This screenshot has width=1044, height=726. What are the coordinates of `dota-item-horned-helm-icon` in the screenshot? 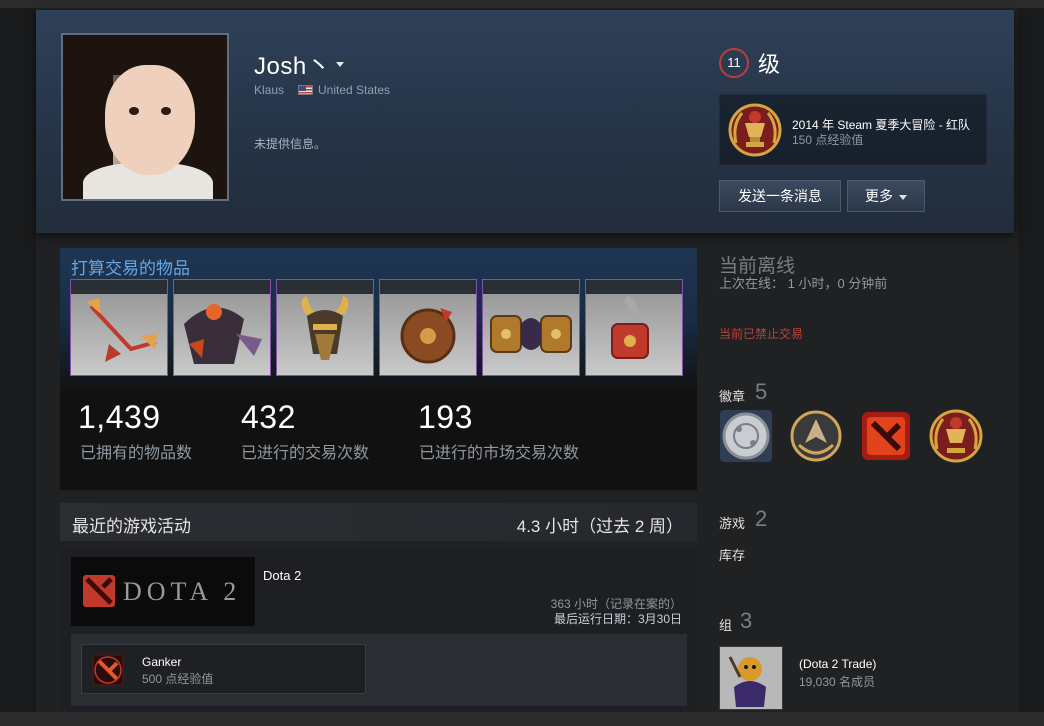 It's located at (325, 328).